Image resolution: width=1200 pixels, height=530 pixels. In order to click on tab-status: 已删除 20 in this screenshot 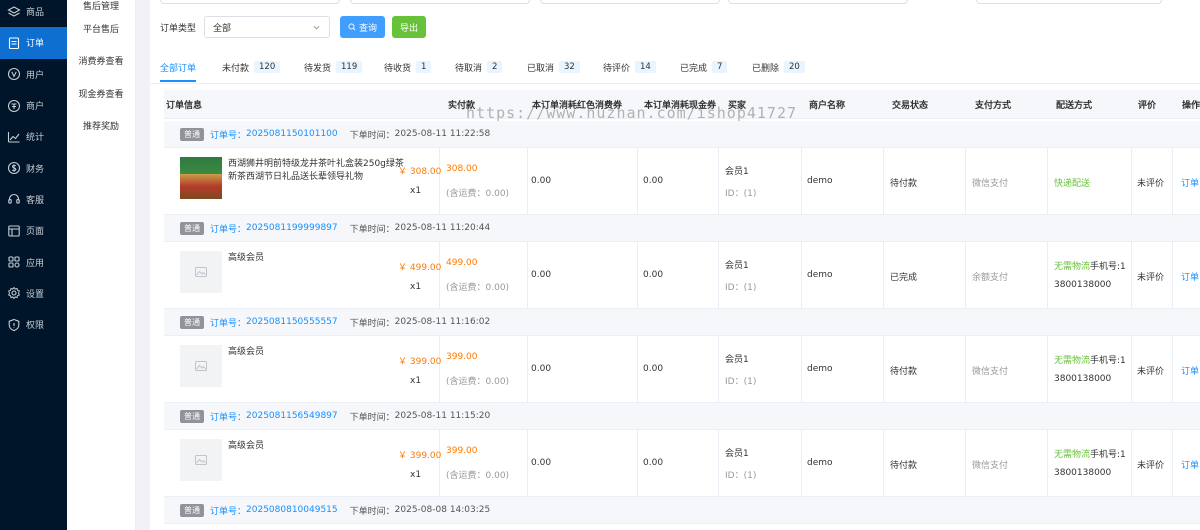, I will do `click(778, 67)`.